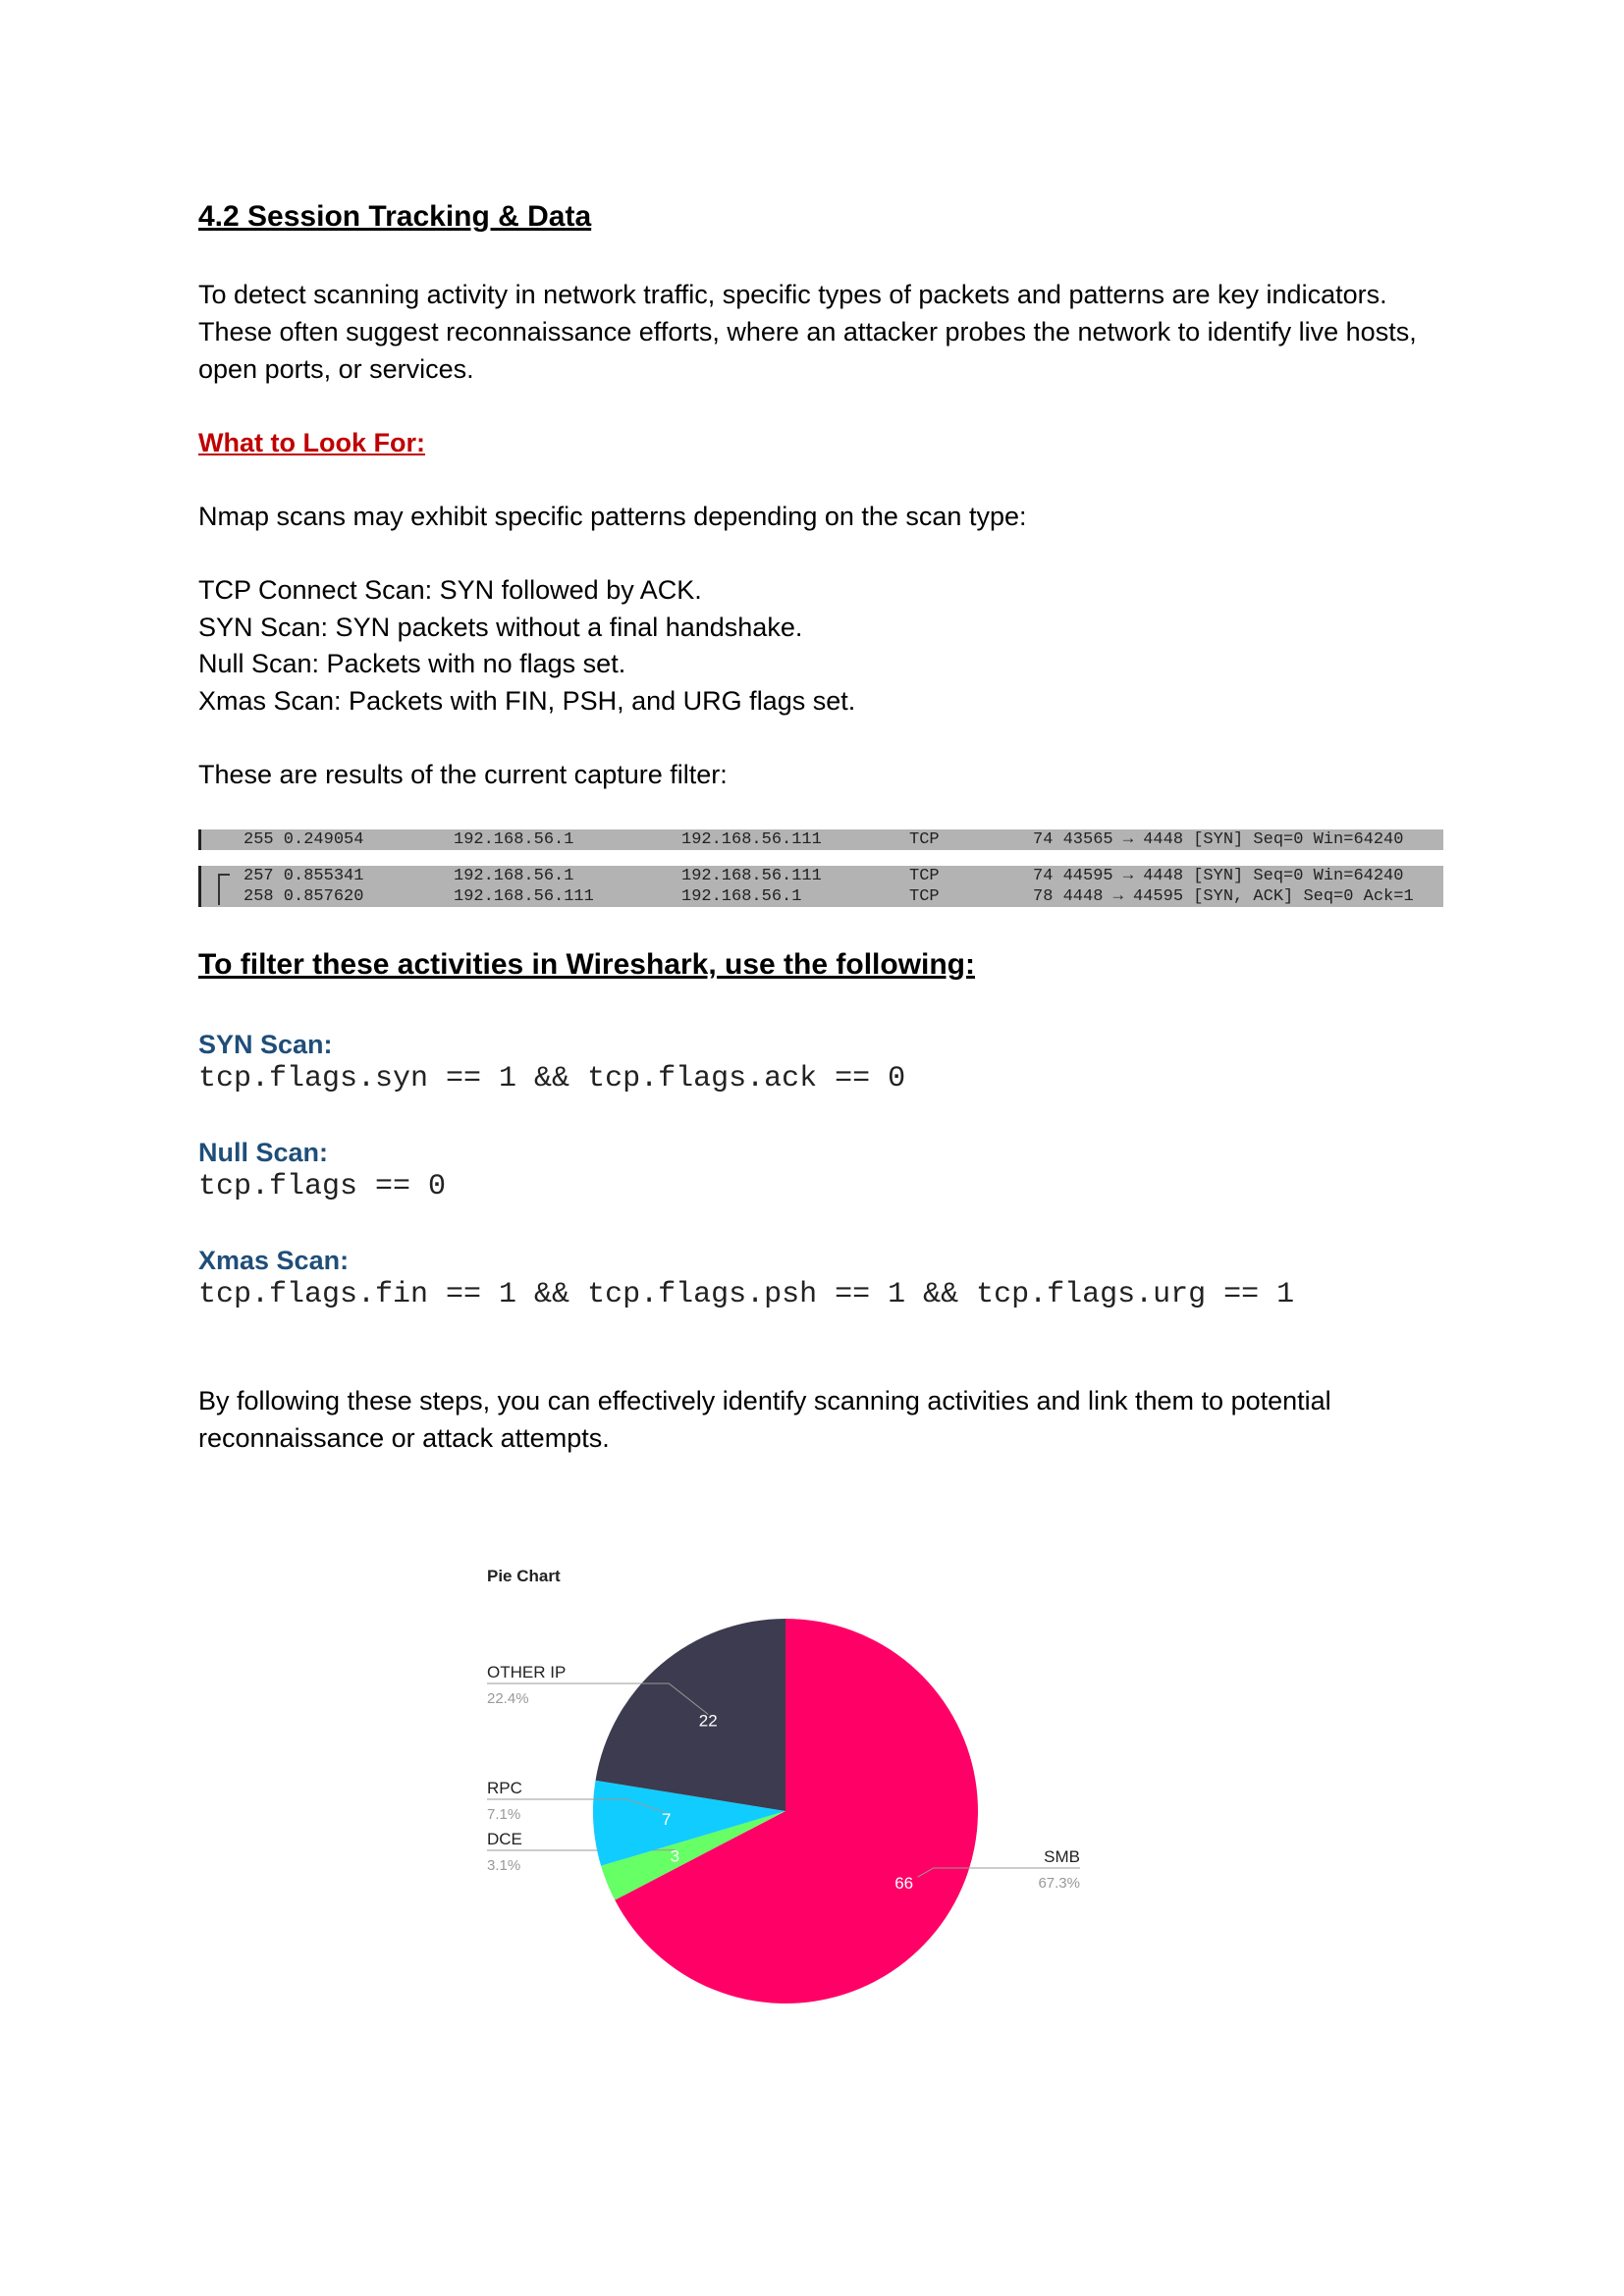  Describe the element at coordinates (1223, 896) in the screenshot. I see `packet-info: 78 4448 → 44595 [SYN, ACK] Seq=0 Ack=1` at that location.